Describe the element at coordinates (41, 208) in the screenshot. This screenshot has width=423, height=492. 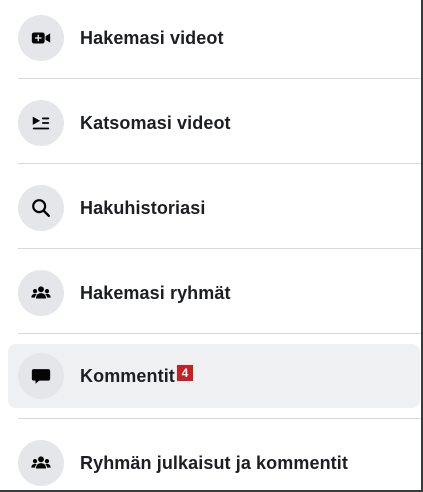
I see `search-icon` at that location.